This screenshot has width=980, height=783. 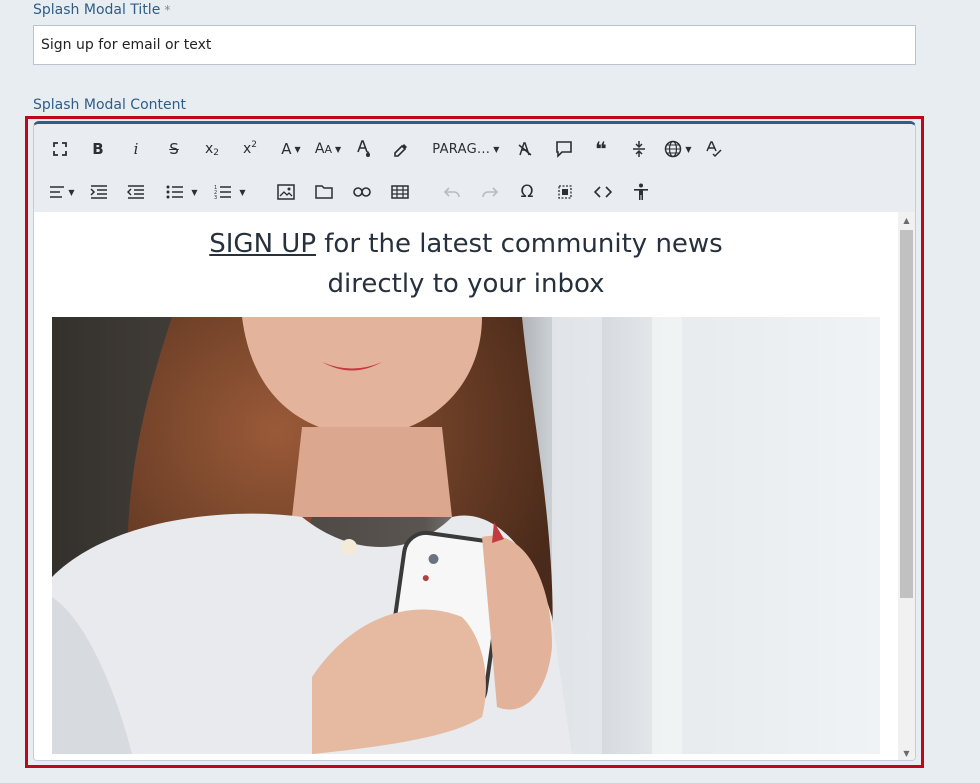 I want to click on scroll-down-arrow-icon: ▼, so click(x=906, y=752).